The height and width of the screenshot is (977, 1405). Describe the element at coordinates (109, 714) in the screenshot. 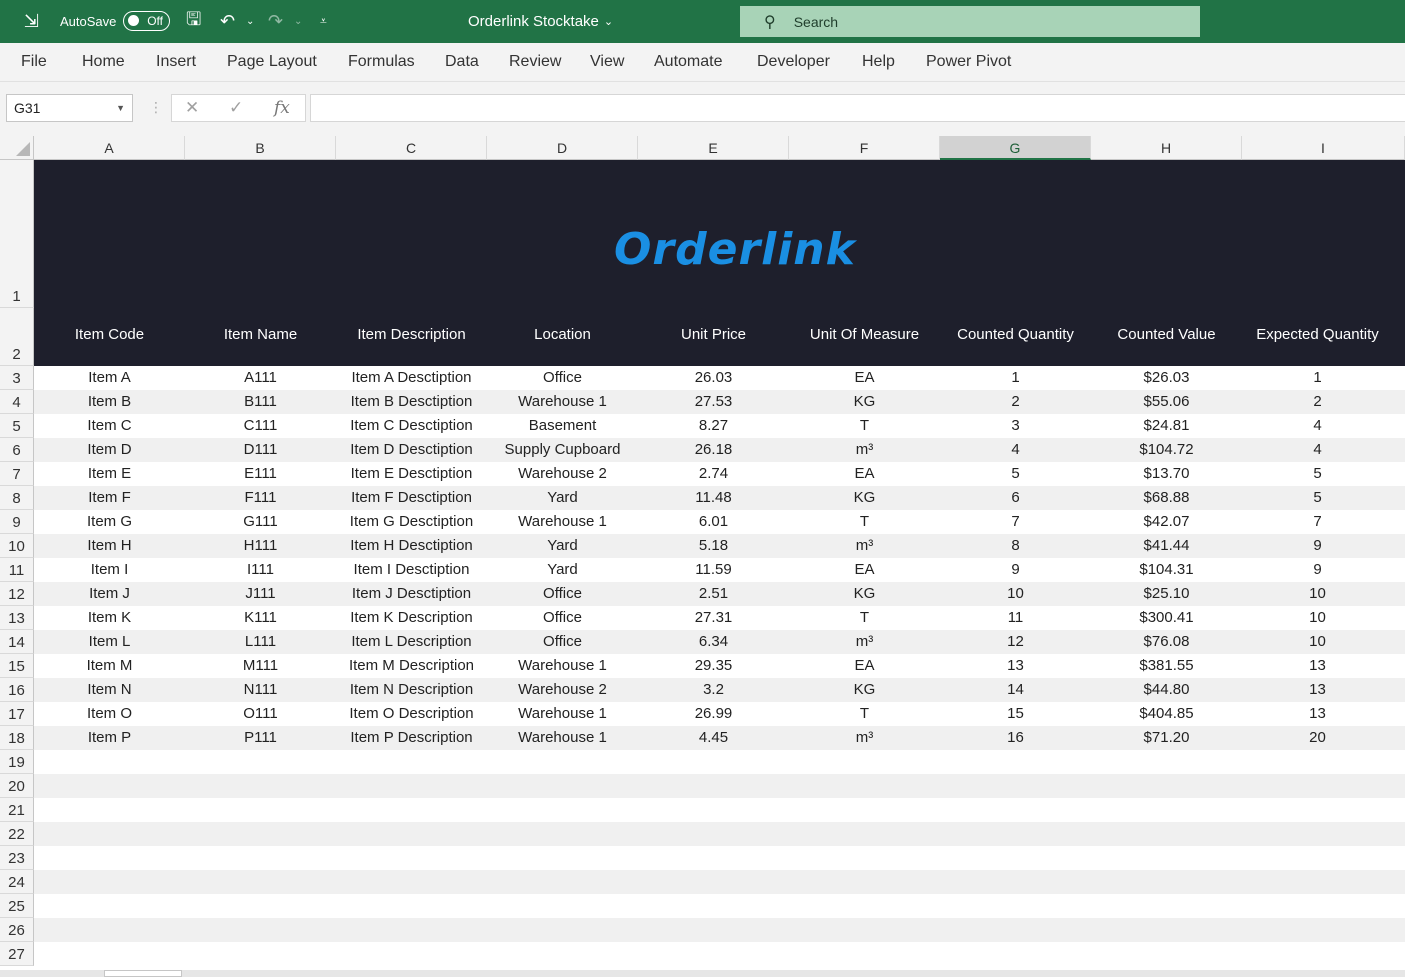

I see `table-cell: Item O` at that location.